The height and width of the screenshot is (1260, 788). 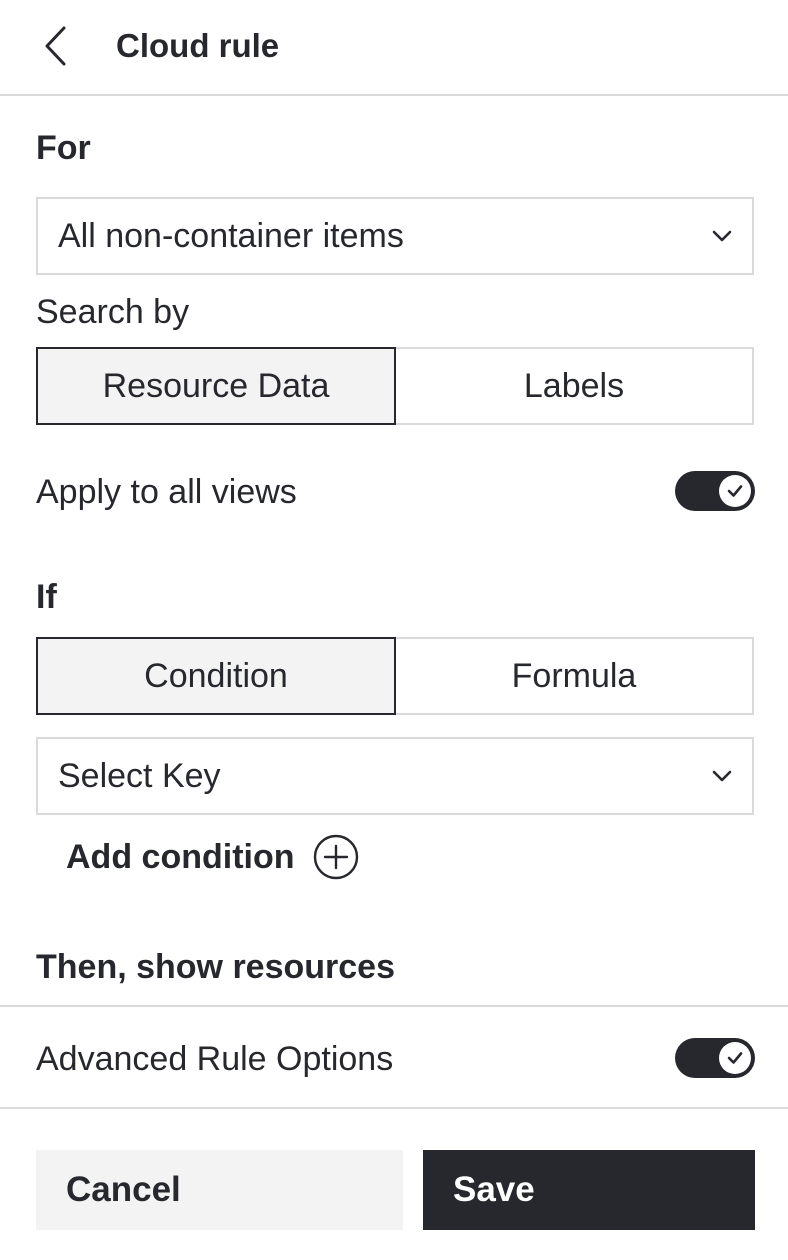 What do you see at coordinates (139, 776) in the screenshot?
I see `select-key-value: Select Key` at bounding box center [139, 776].